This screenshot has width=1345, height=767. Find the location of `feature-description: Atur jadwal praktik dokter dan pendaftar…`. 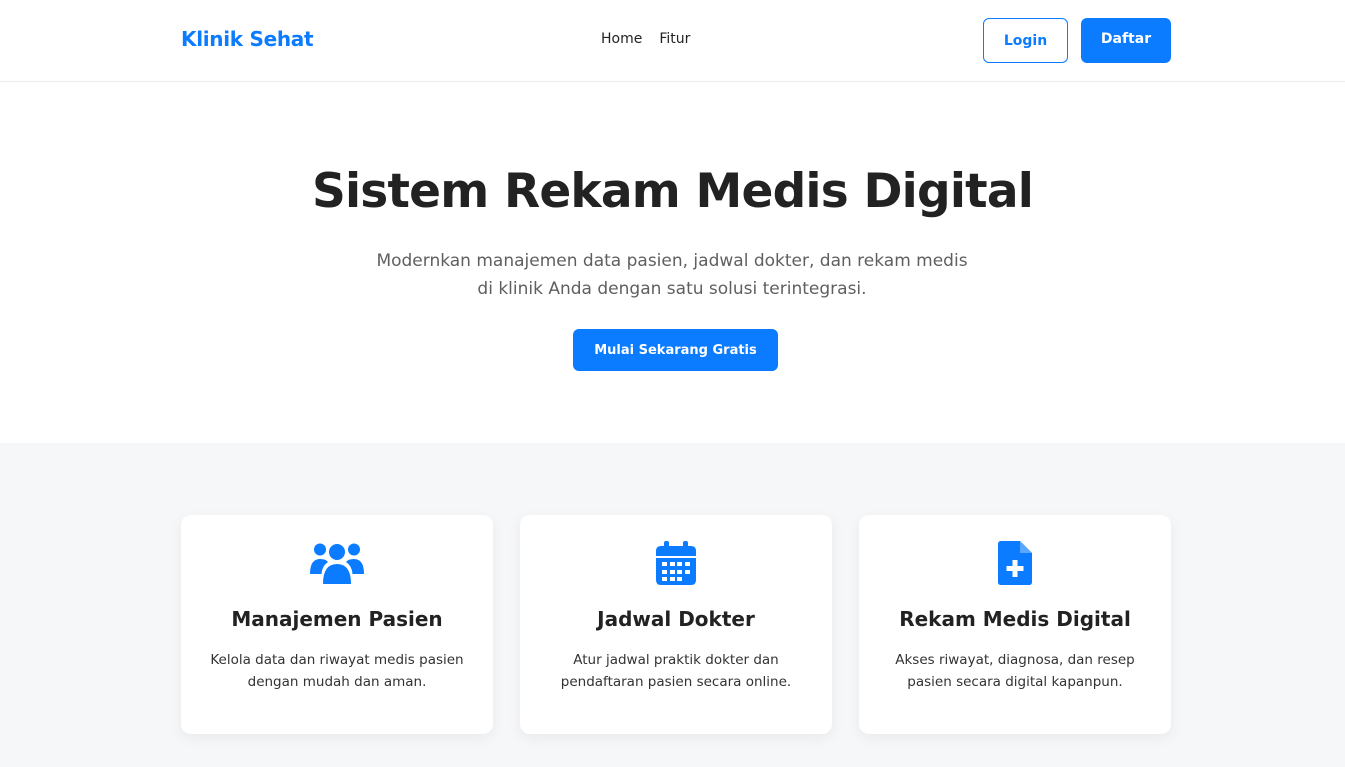

feature-description: Atur jadwal praktik dokter dan pendaftar… is located at coordinates (676, 671).